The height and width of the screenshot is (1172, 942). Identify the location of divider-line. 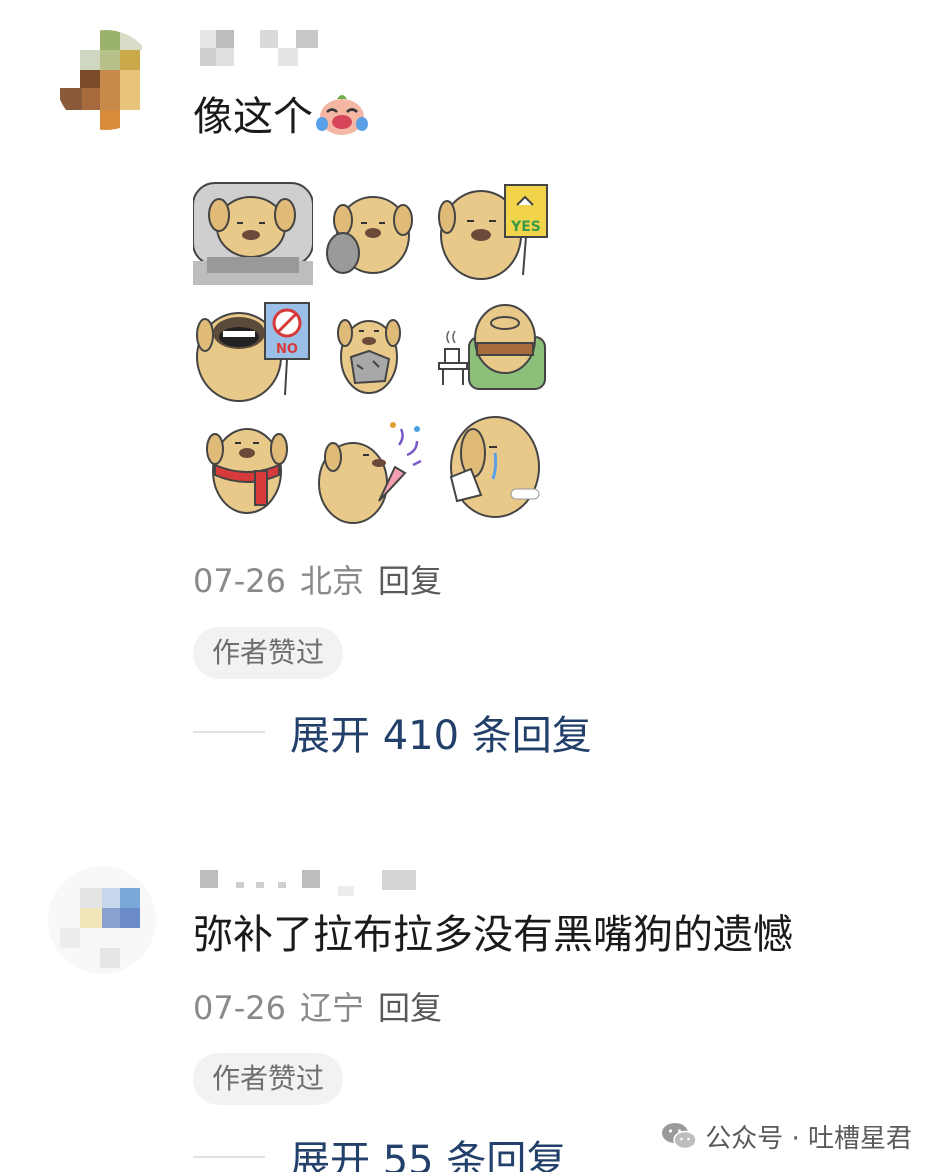
(229, 1157).